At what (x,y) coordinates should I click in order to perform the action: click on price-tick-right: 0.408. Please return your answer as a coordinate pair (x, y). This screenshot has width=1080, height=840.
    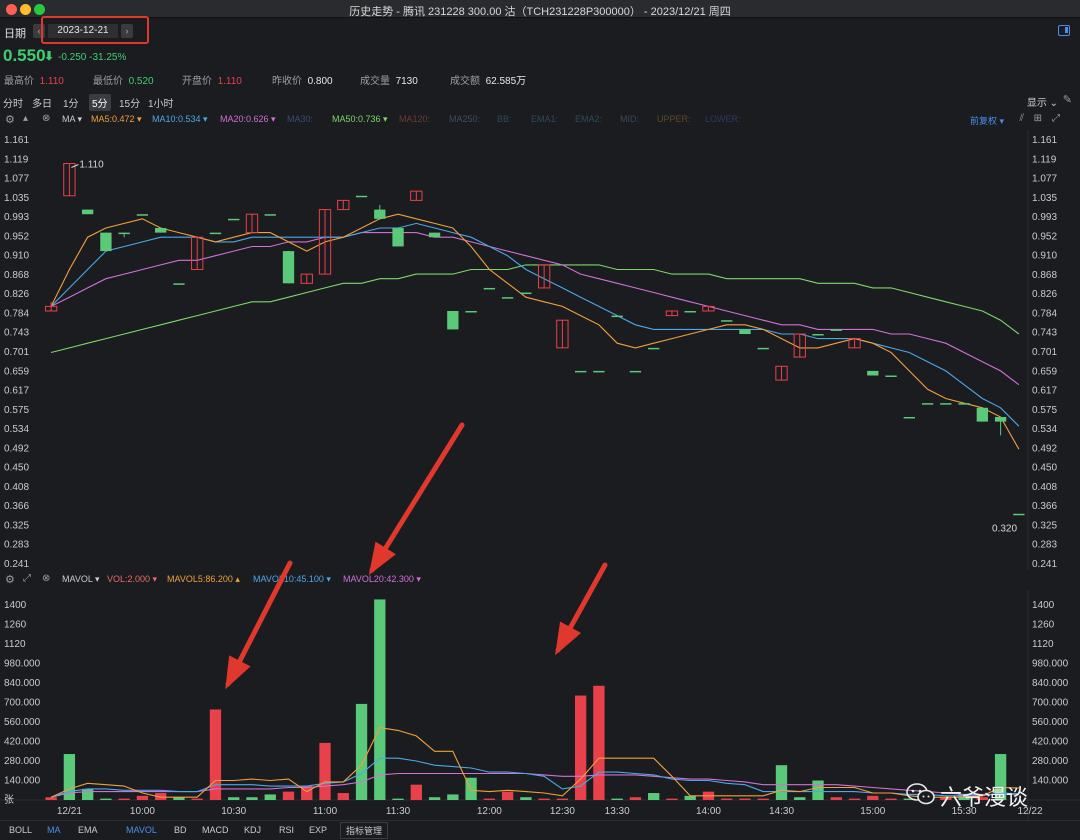
    Looking at the image, I should click on (1044, 487).